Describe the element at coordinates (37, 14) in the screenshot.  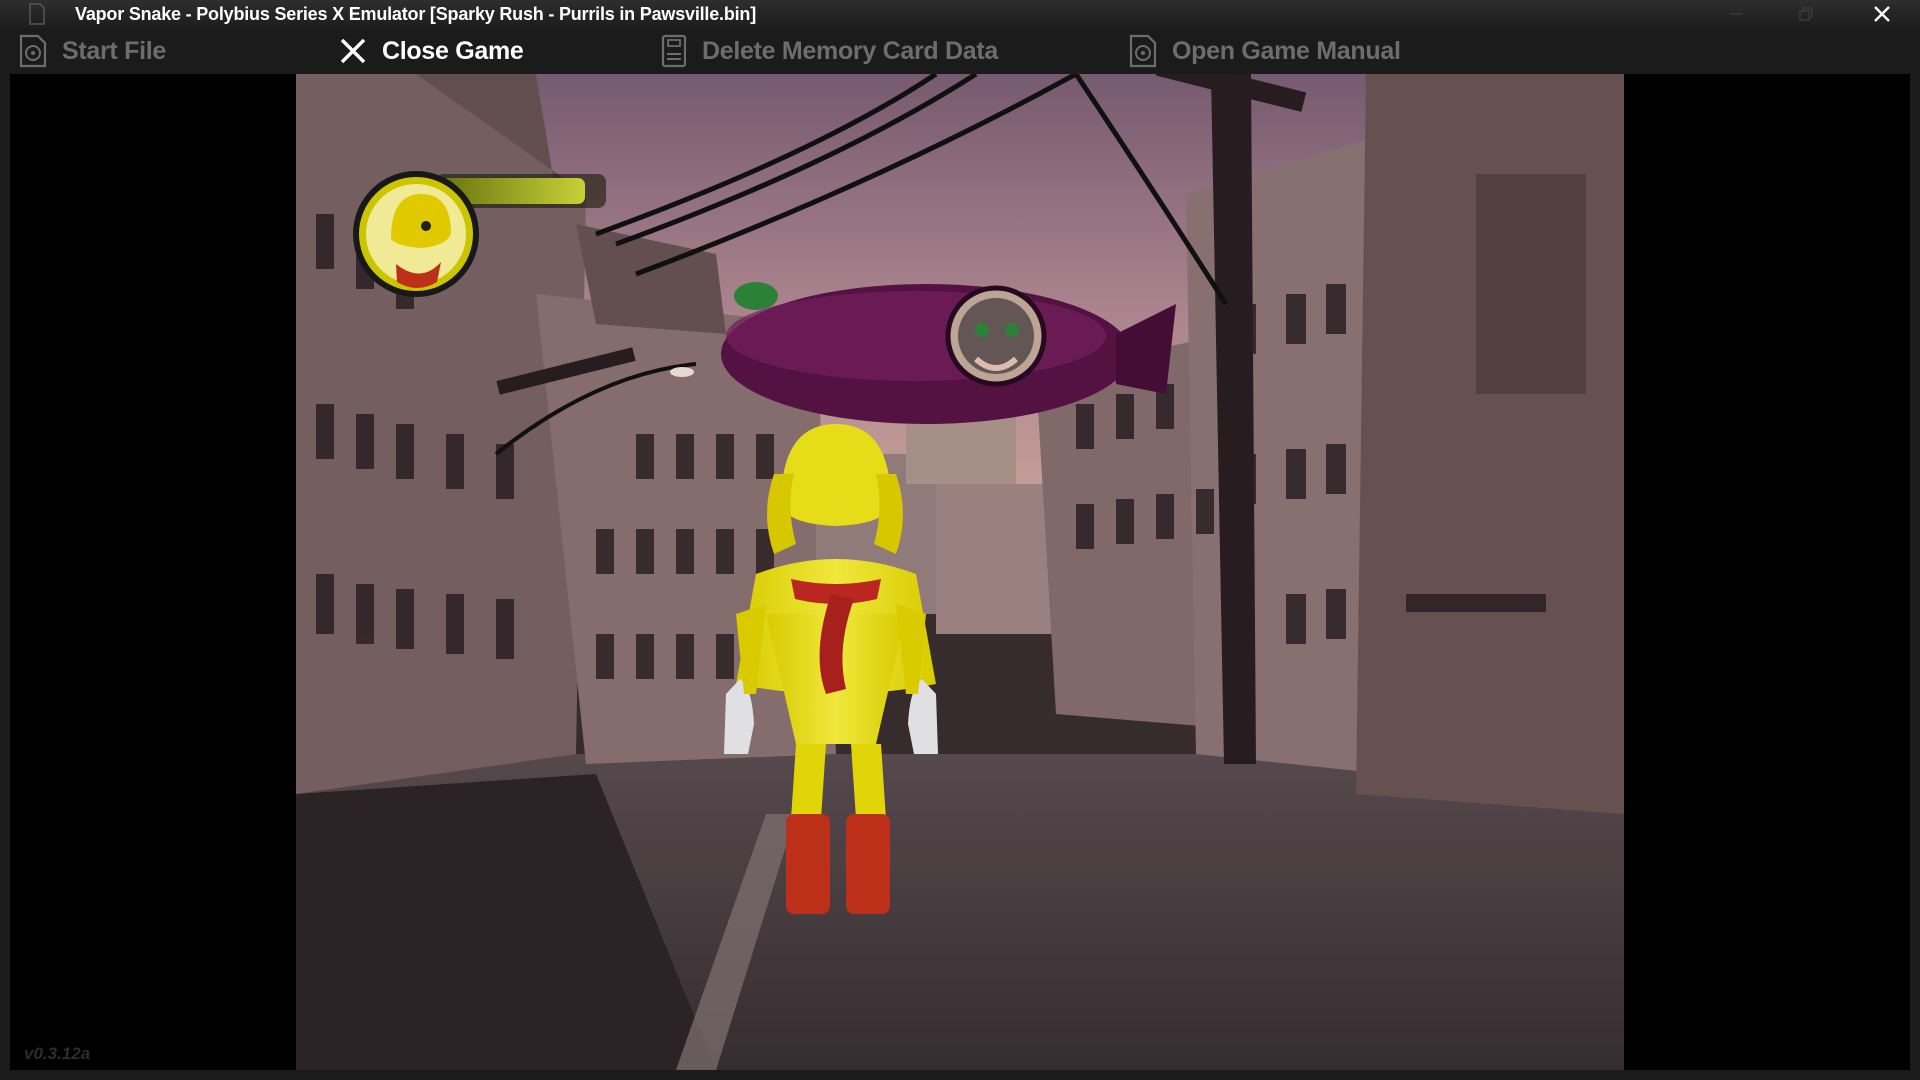
I see `app-icon` at that location.